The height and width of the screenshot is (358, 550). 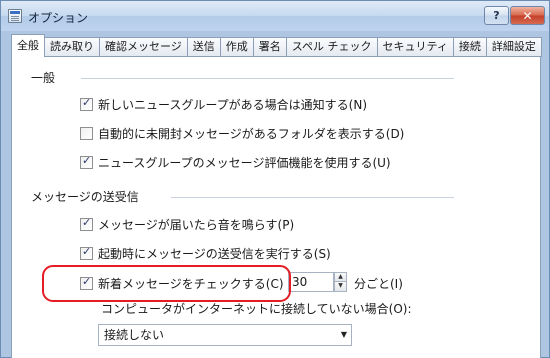 I want to click on window-title: オプション, so click(x=58, y=18).